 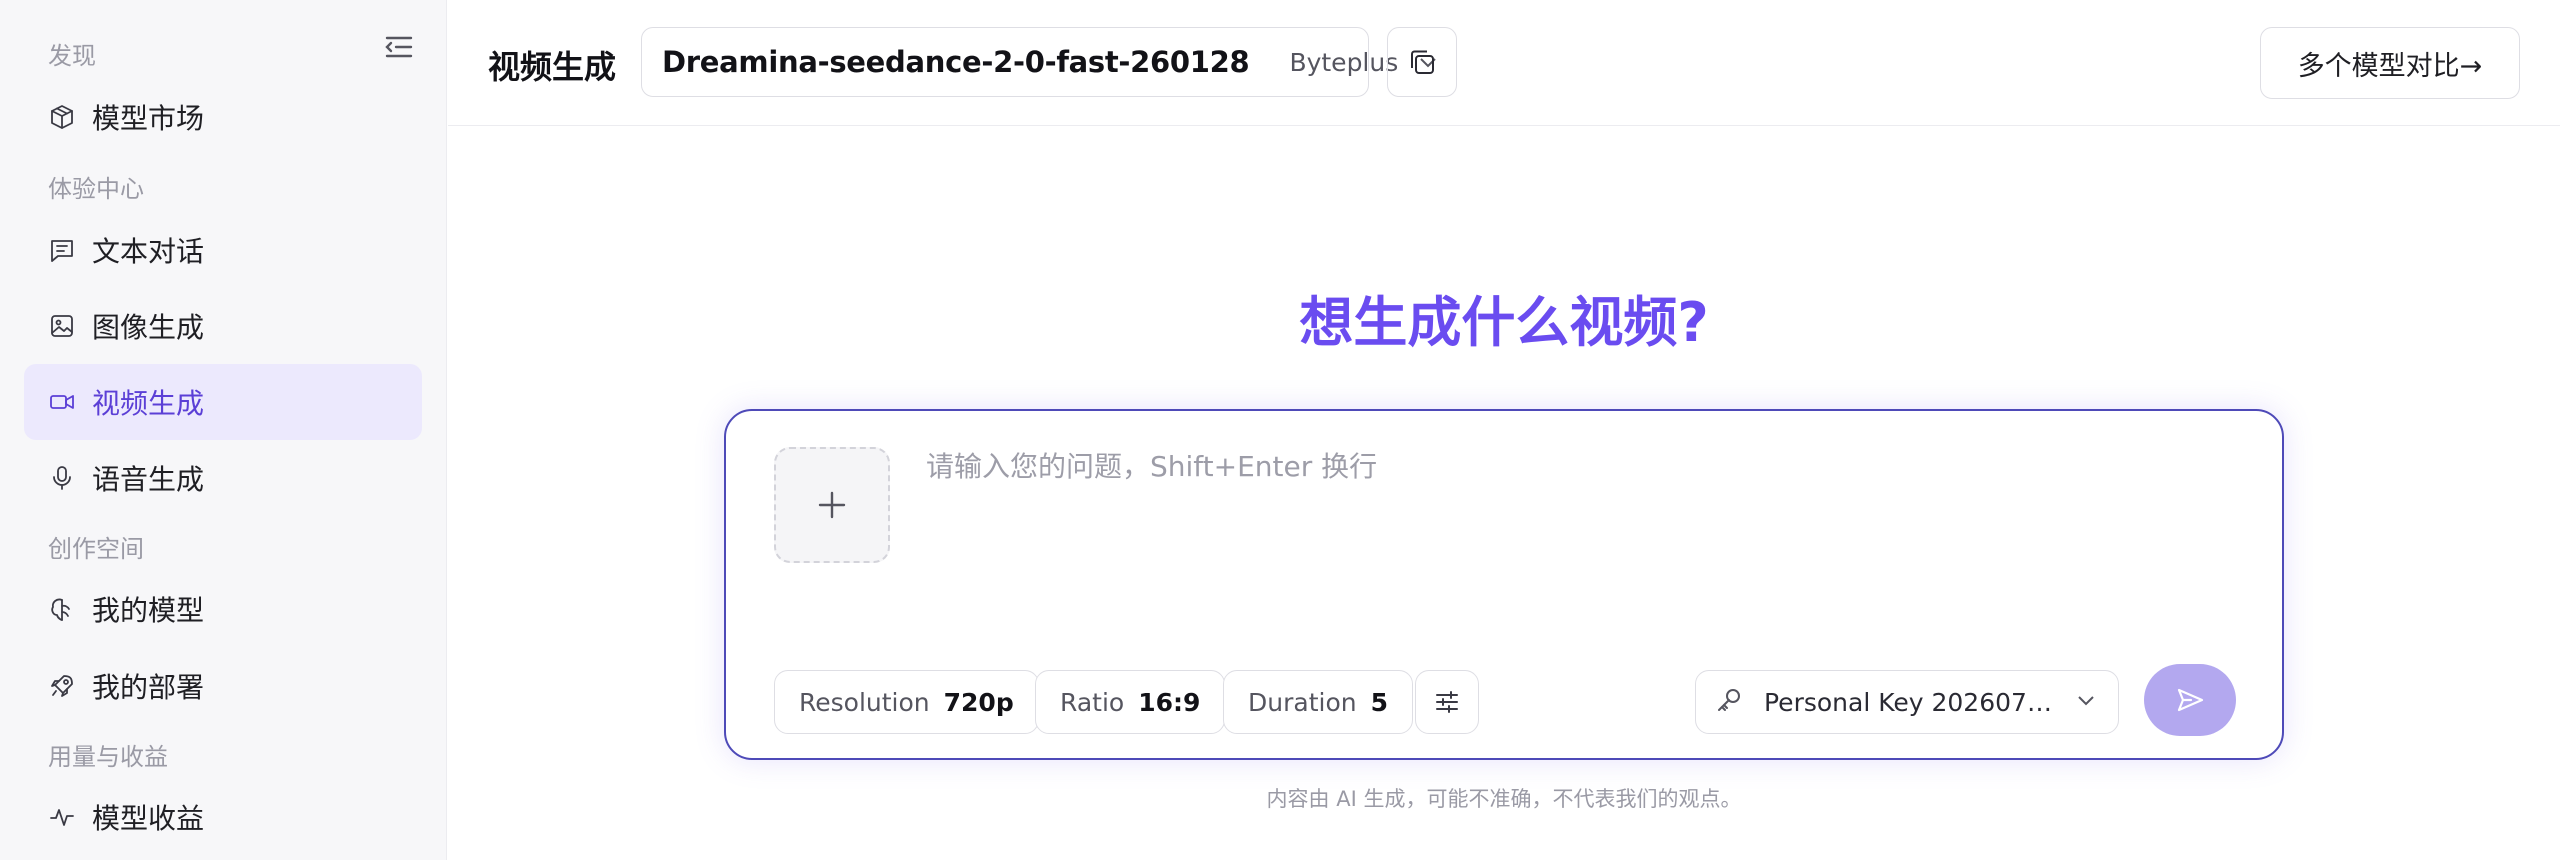 What do you see at coordinates (1379, 702) in the screenshot?
I see `duration-value: 5` at bounding box center [1379, 702].